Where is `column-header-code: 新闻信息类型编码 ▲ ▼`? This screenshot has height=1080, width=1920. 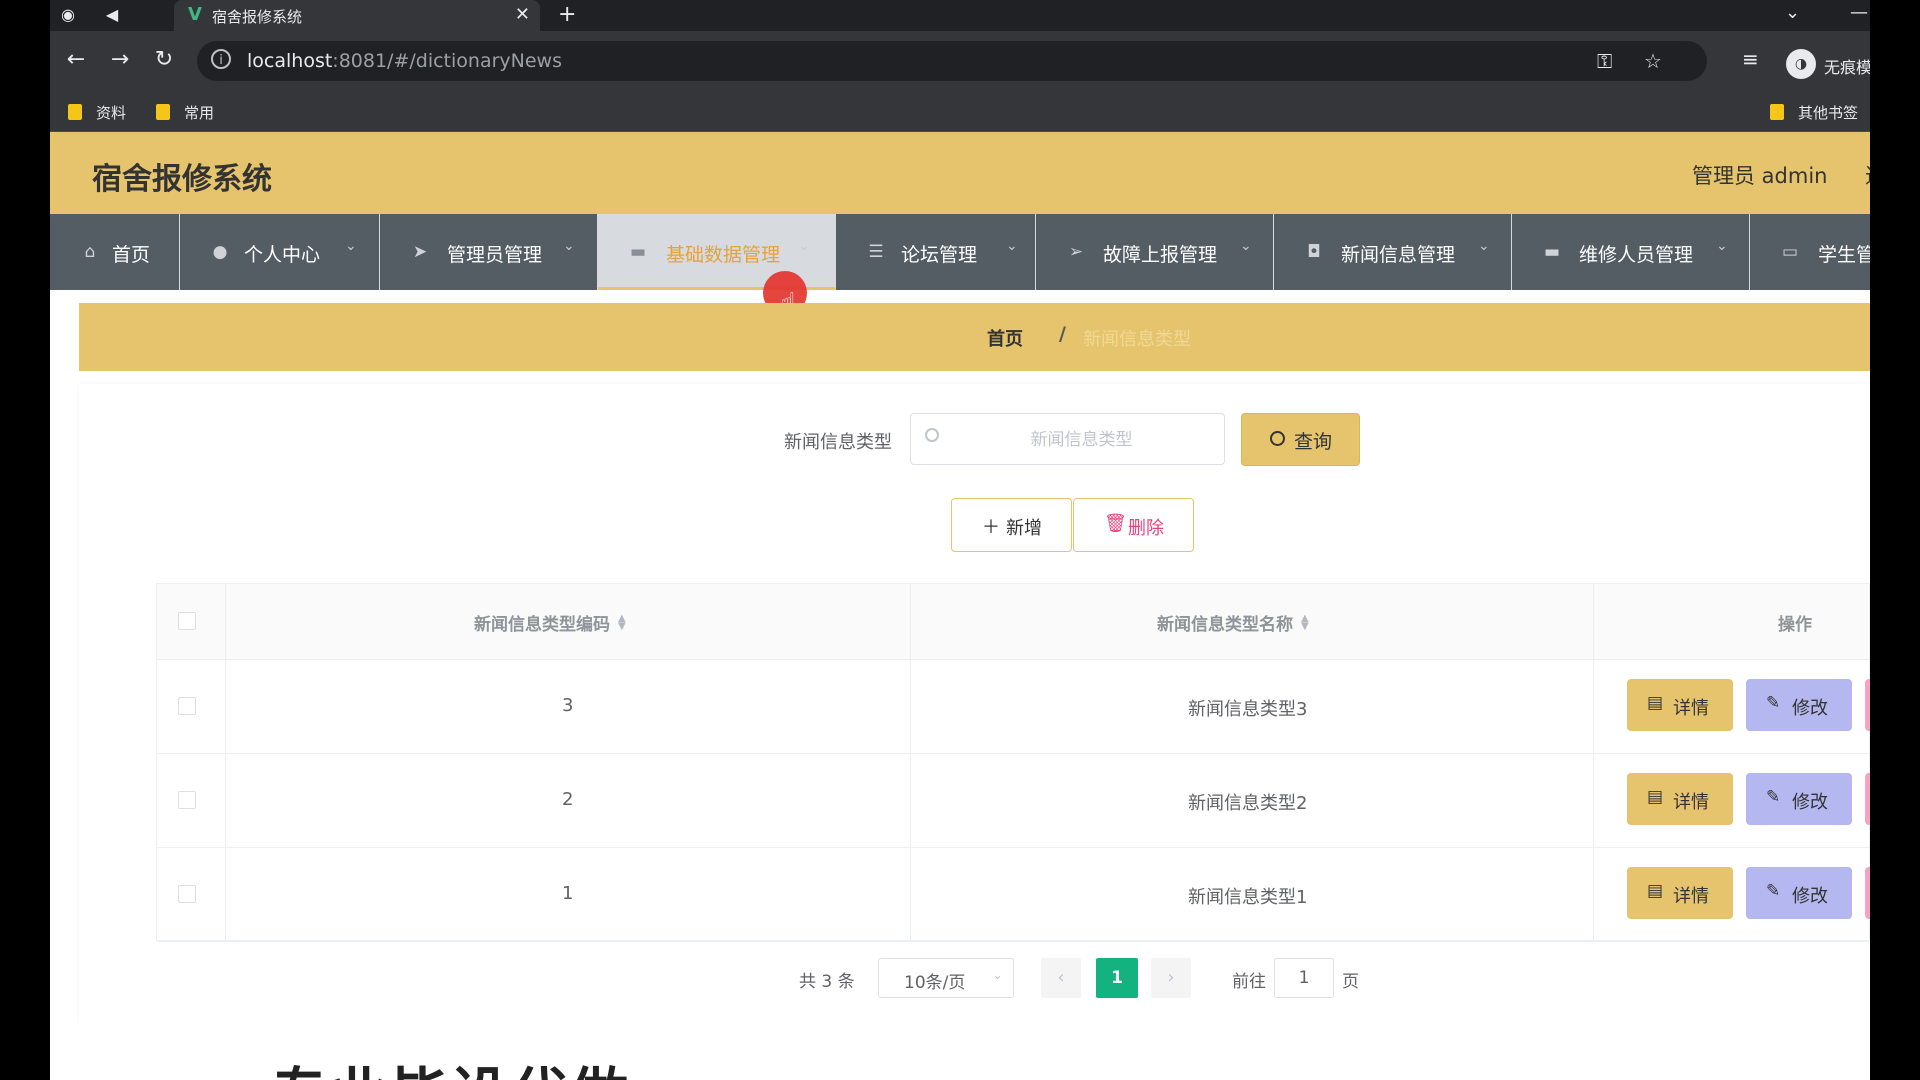
column-header-code: 新闻信息类型编码 ▲ ▼ is located at coordinates (550, 623).